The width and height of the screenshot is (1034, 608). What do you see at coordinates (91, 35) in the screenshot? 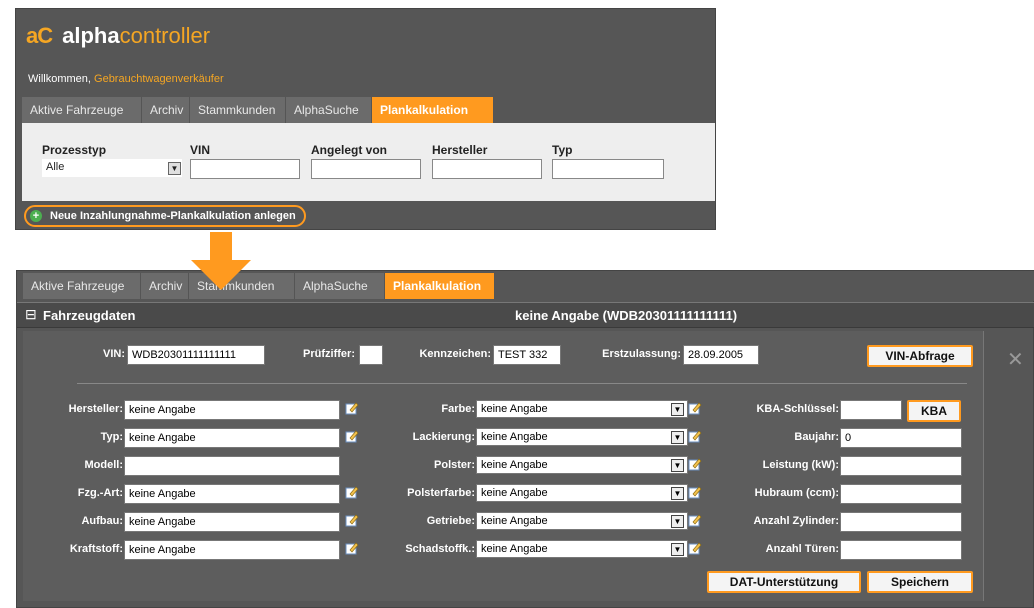
I see `logo-text-bold: alpha` at bounding box center [91, 35].